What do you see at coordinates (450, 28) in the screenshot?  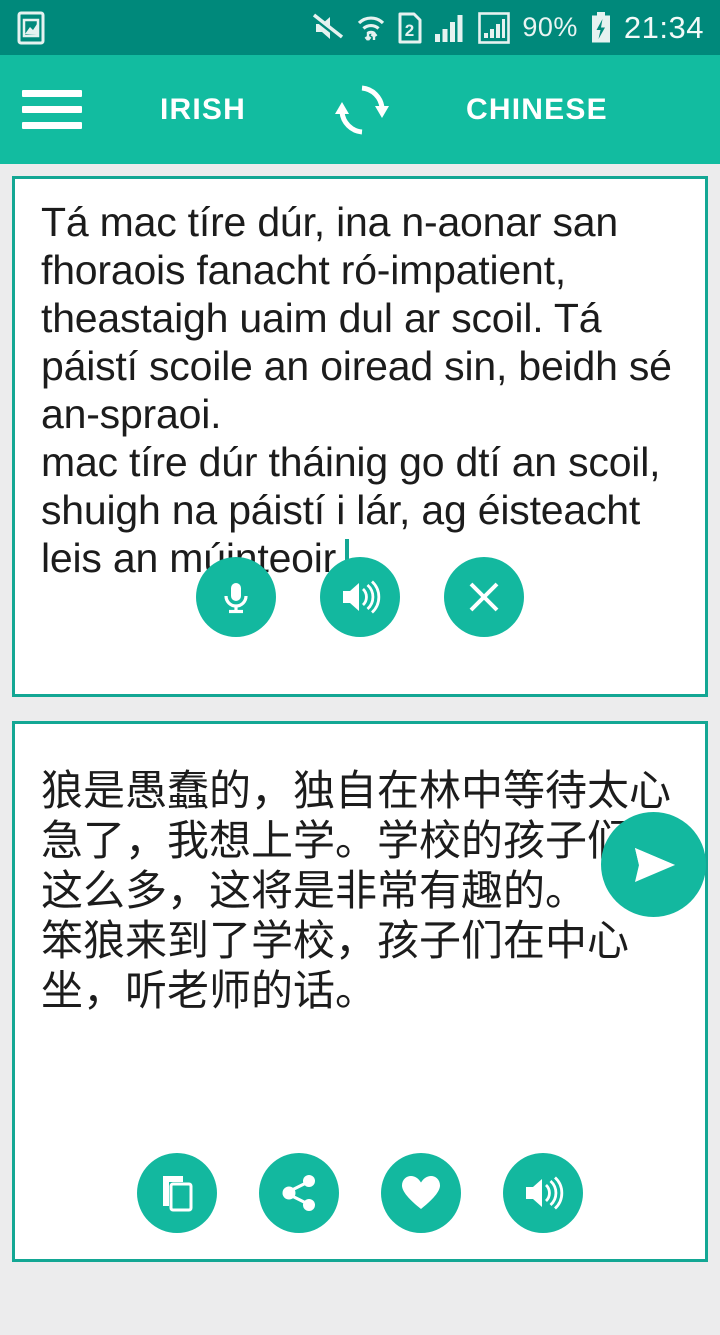 I see `signal-bars-icon` at bounding box center [450, 28].